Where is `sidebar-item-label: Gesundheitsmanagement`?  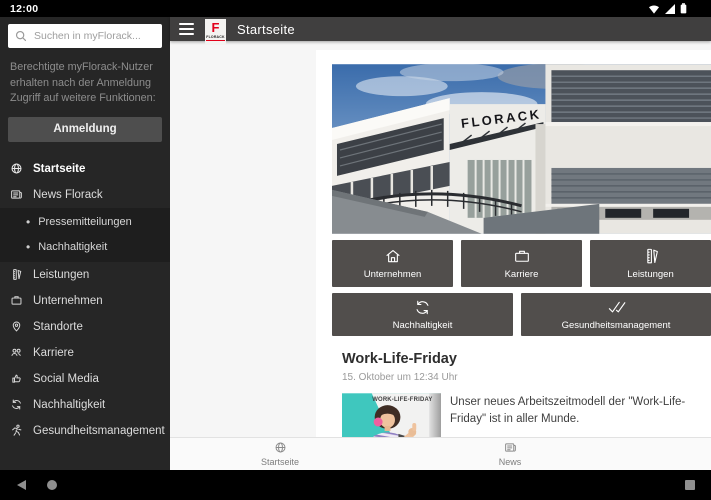 sidebar-item-label: Gesundheitsmanagement is located at coordinates (99, 430).